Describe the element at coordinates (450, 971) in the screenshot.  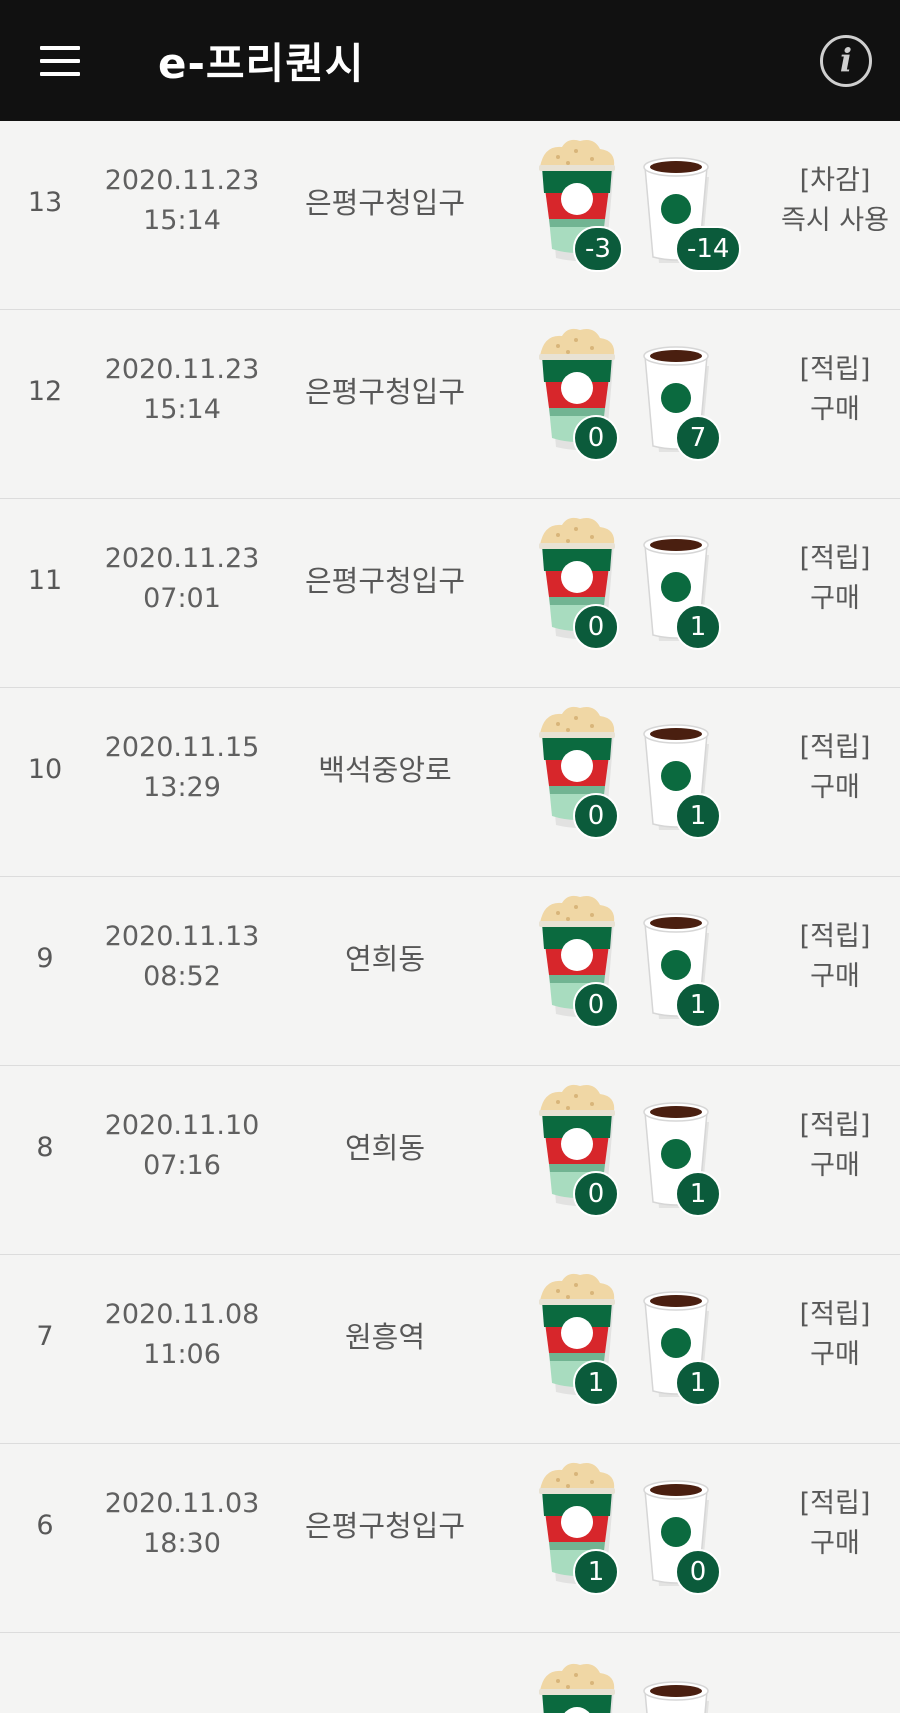
I see `history-row: 9 2020.11.13 08:52 연희동 0 1 [적립] 구매` at that location.